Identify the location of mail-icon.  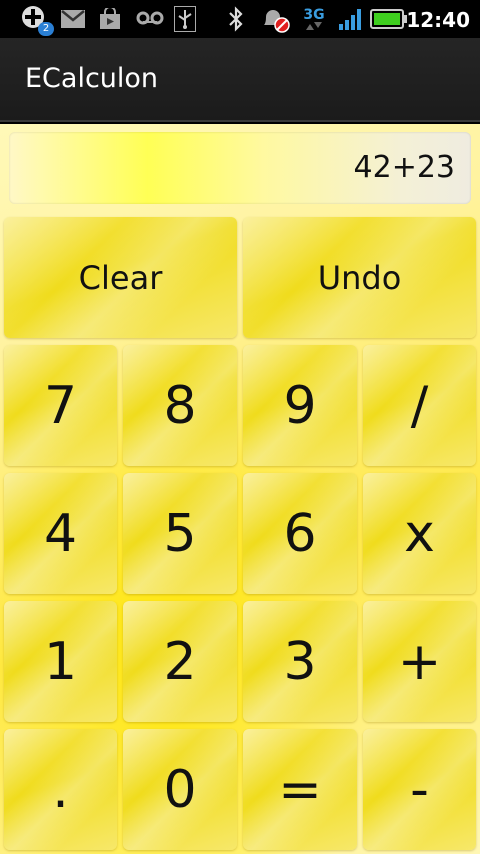
(73, 19).